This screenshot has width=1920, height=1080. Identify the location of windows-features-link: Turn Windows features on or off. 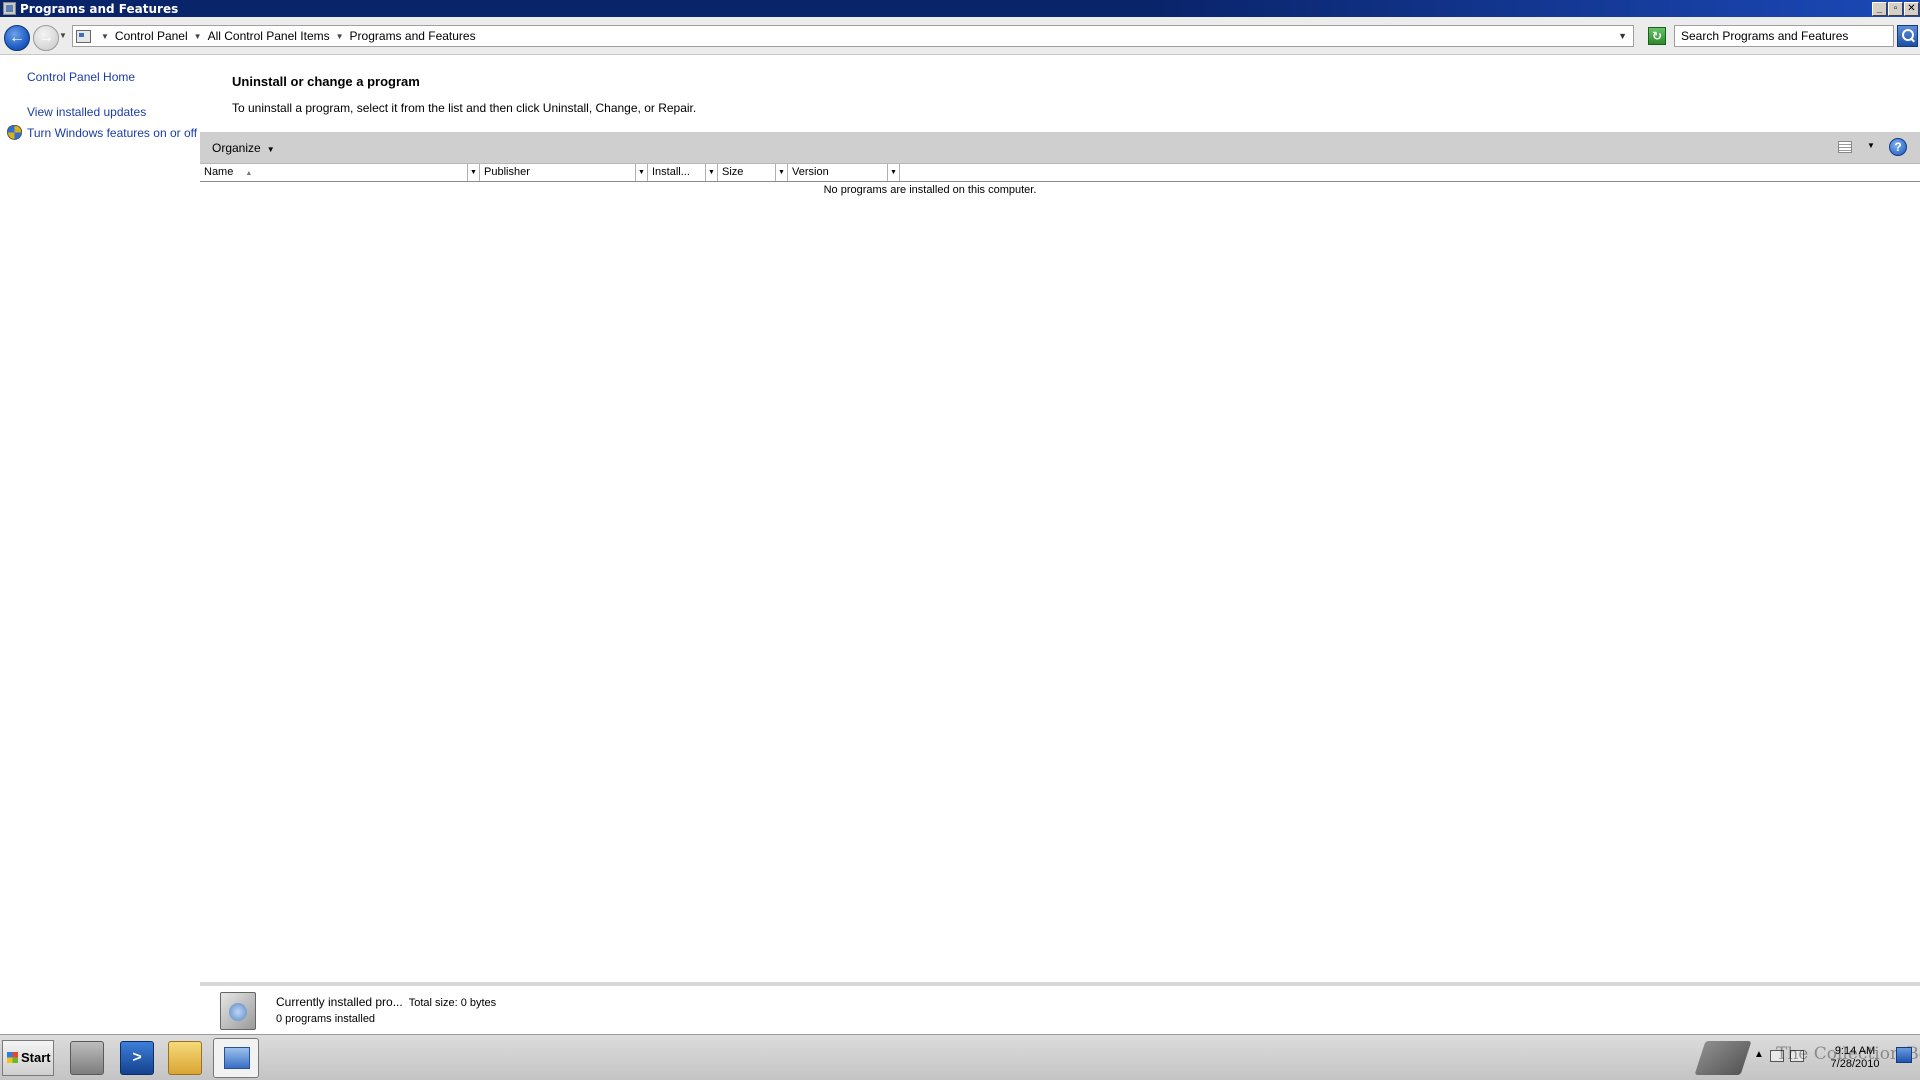
(112, 133).